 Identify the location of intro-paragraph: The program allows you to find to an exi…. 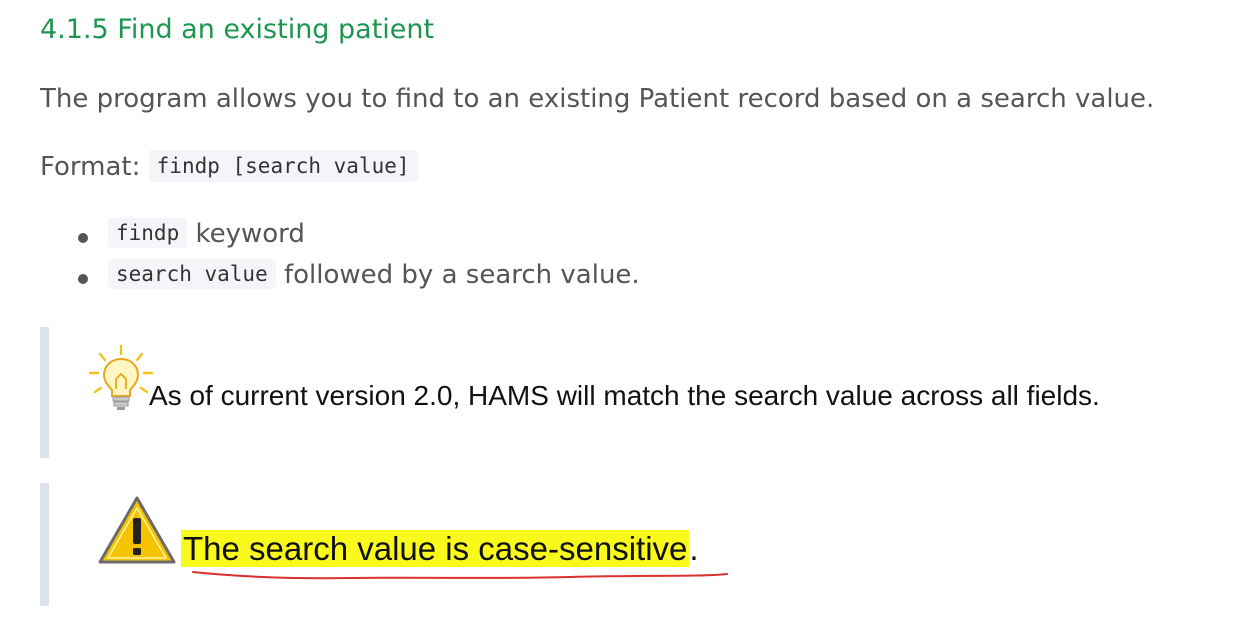
(597, 99).